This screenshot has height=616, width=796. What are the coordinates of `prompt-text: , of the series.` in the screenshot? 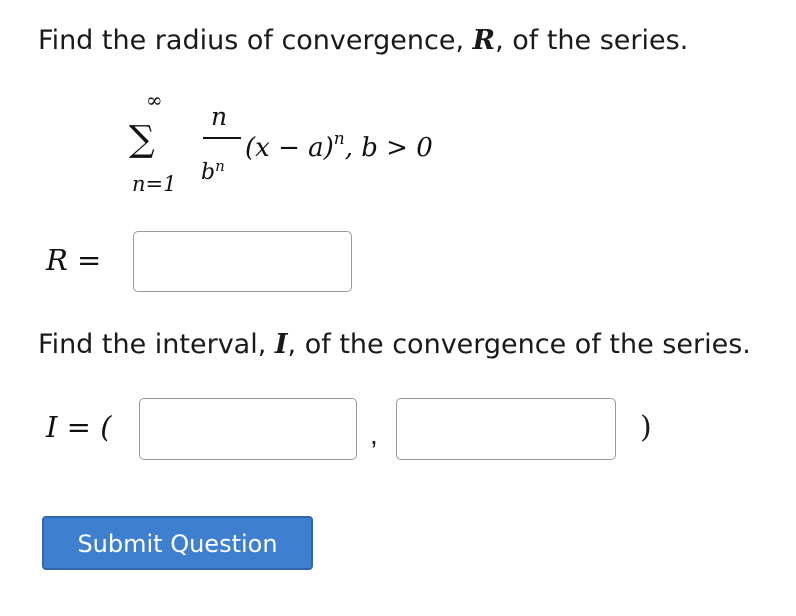 It's located at (592, 40).